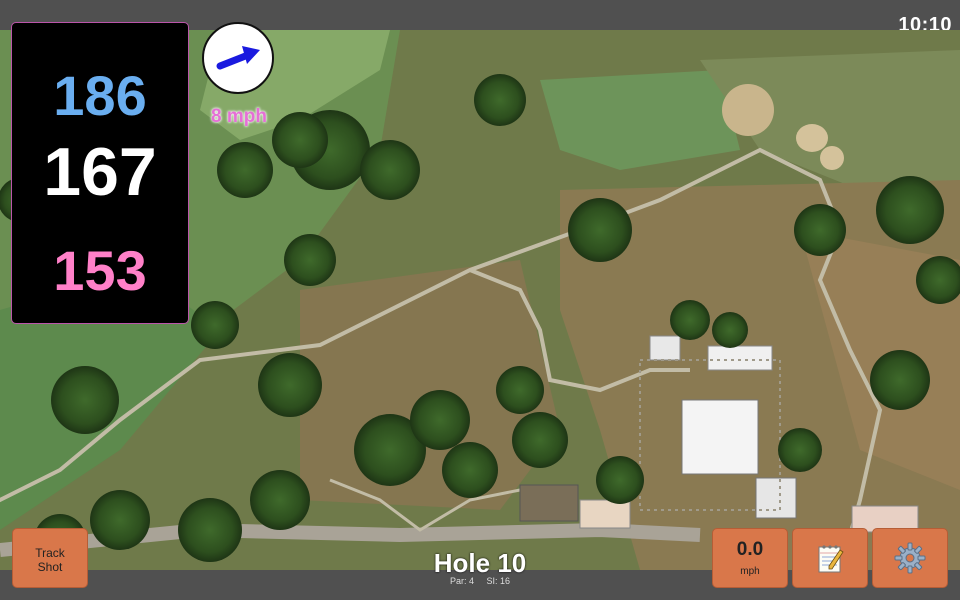  I want to click on speed-button: 0.0 mph, so click(750, 558).